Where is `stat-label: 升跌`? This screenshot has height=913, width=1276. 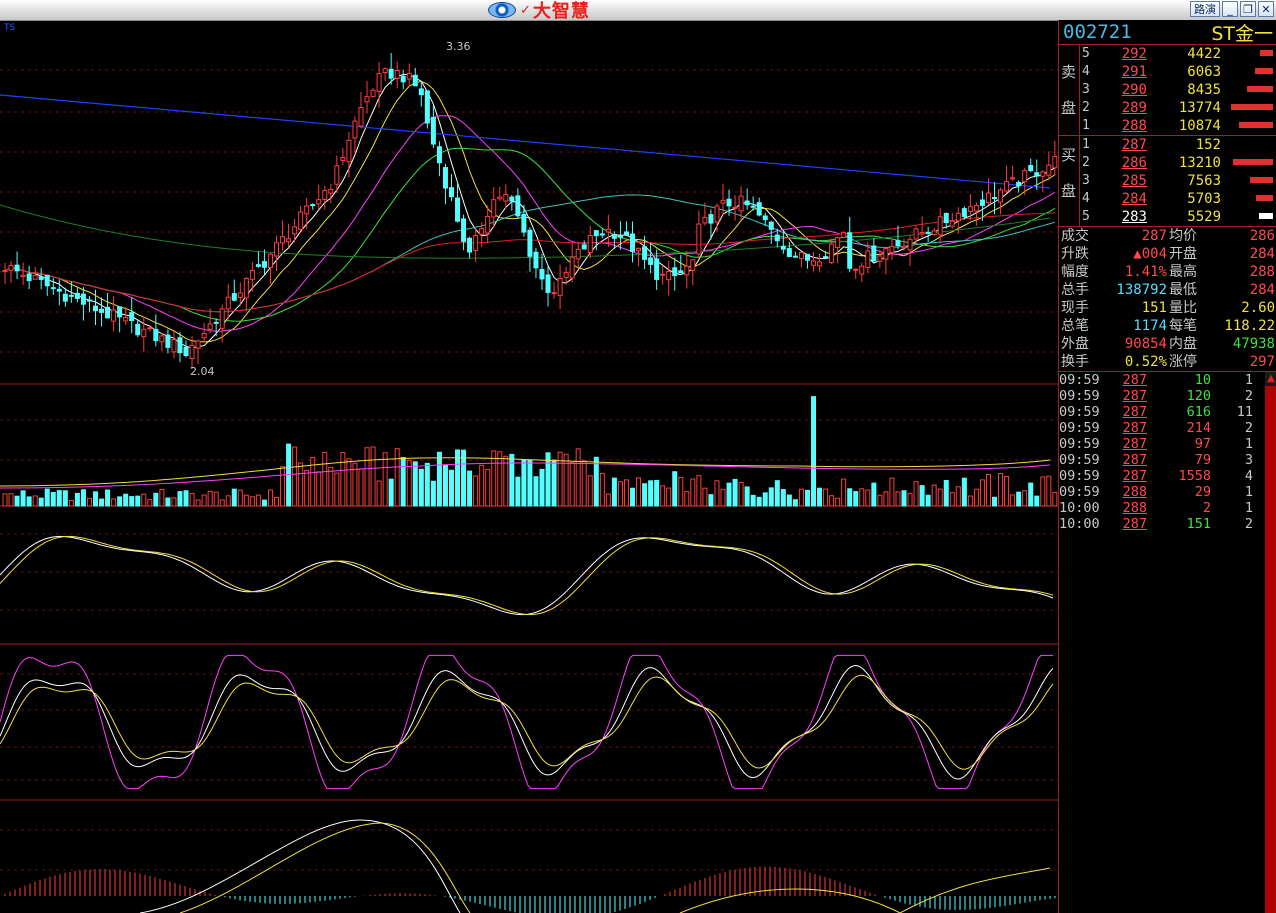
stat-label: 升跌 is located at coordinates (1075, 254).